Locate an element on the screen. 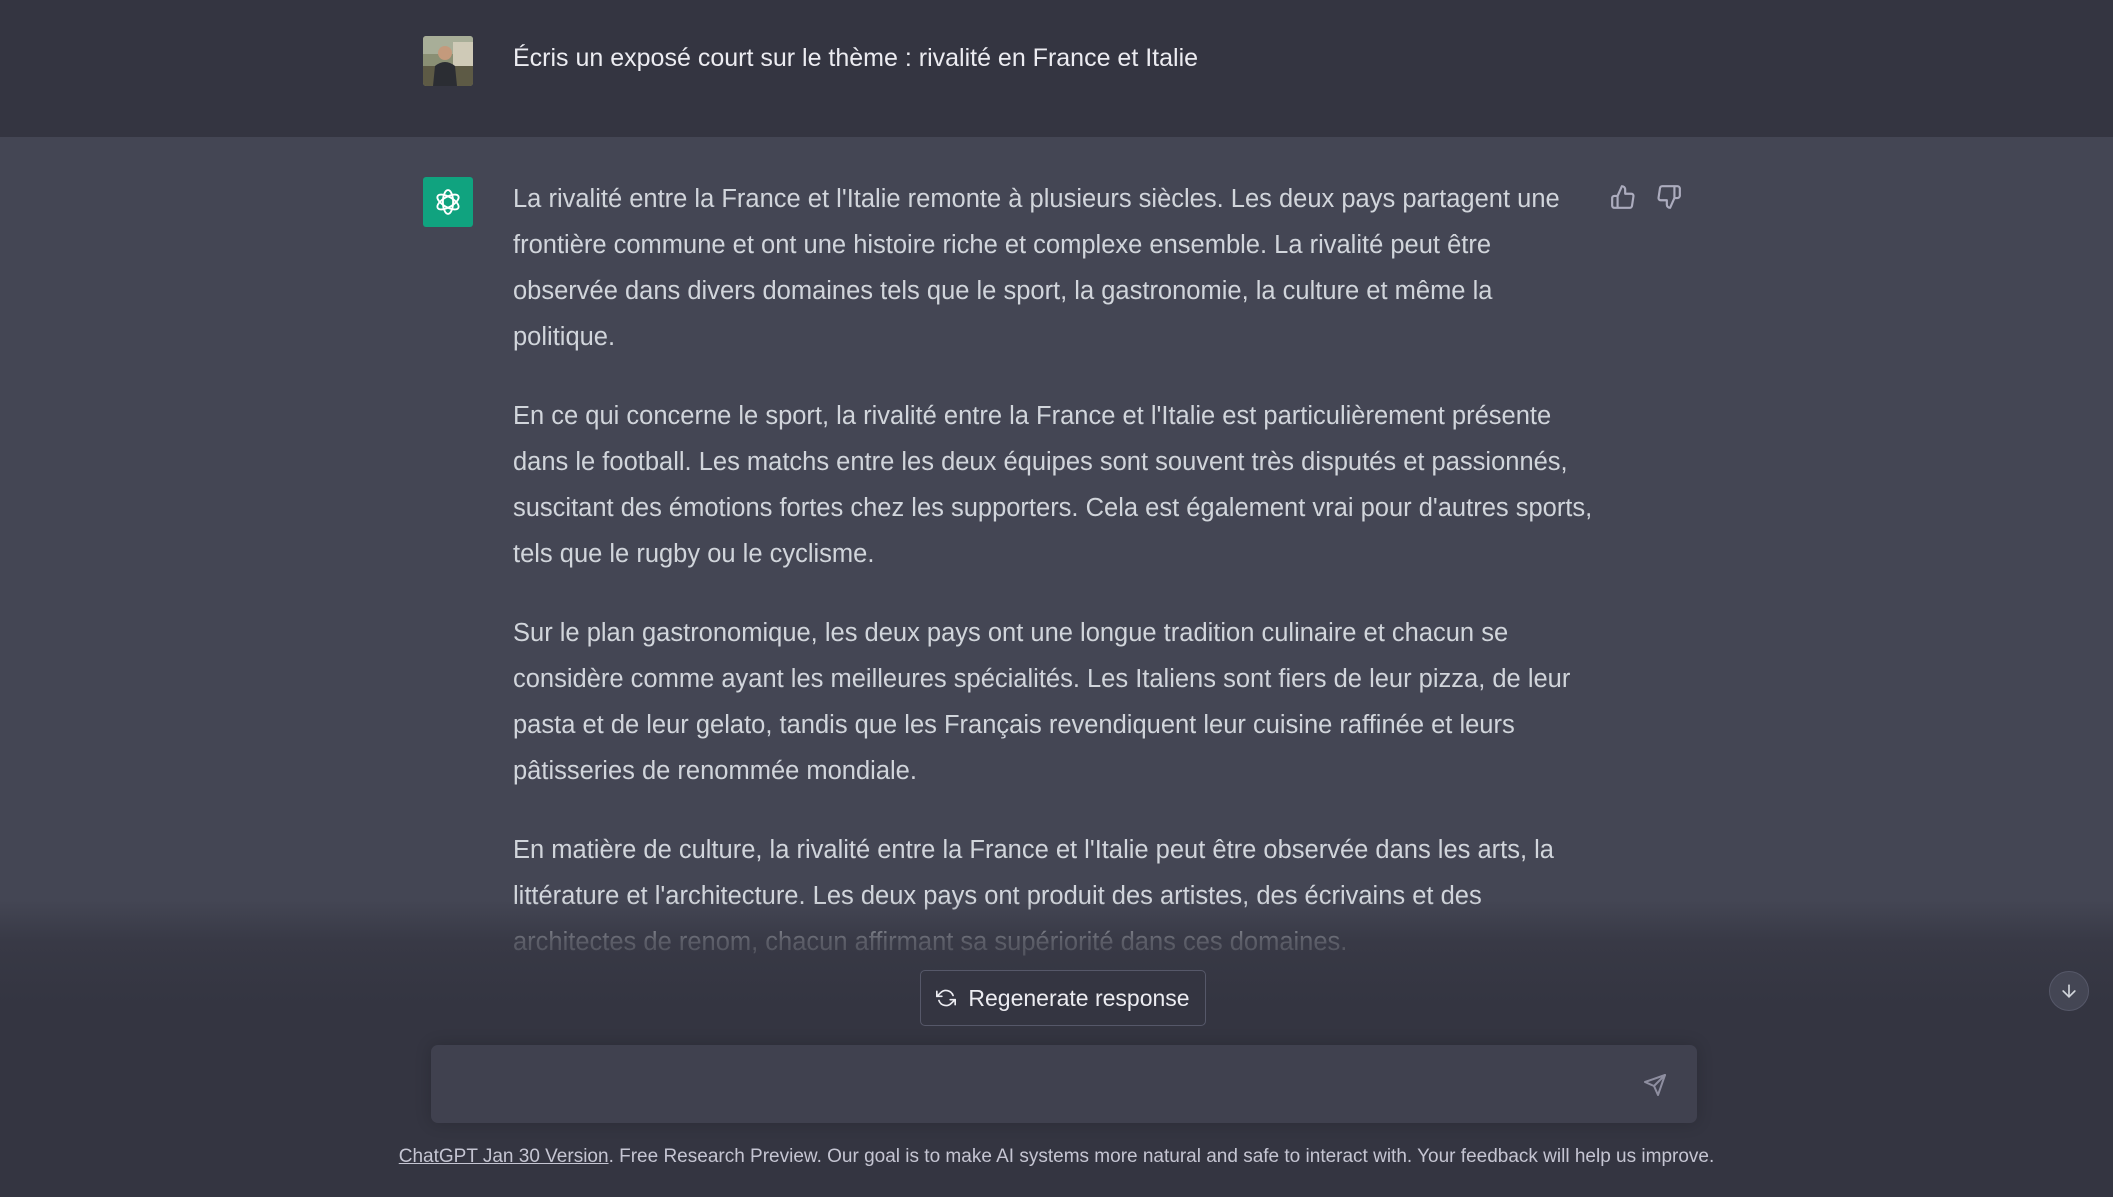 The width and height of the screenshot is (2113, 1197). thumbs-up-icon is located at coordinates (1623, 197).